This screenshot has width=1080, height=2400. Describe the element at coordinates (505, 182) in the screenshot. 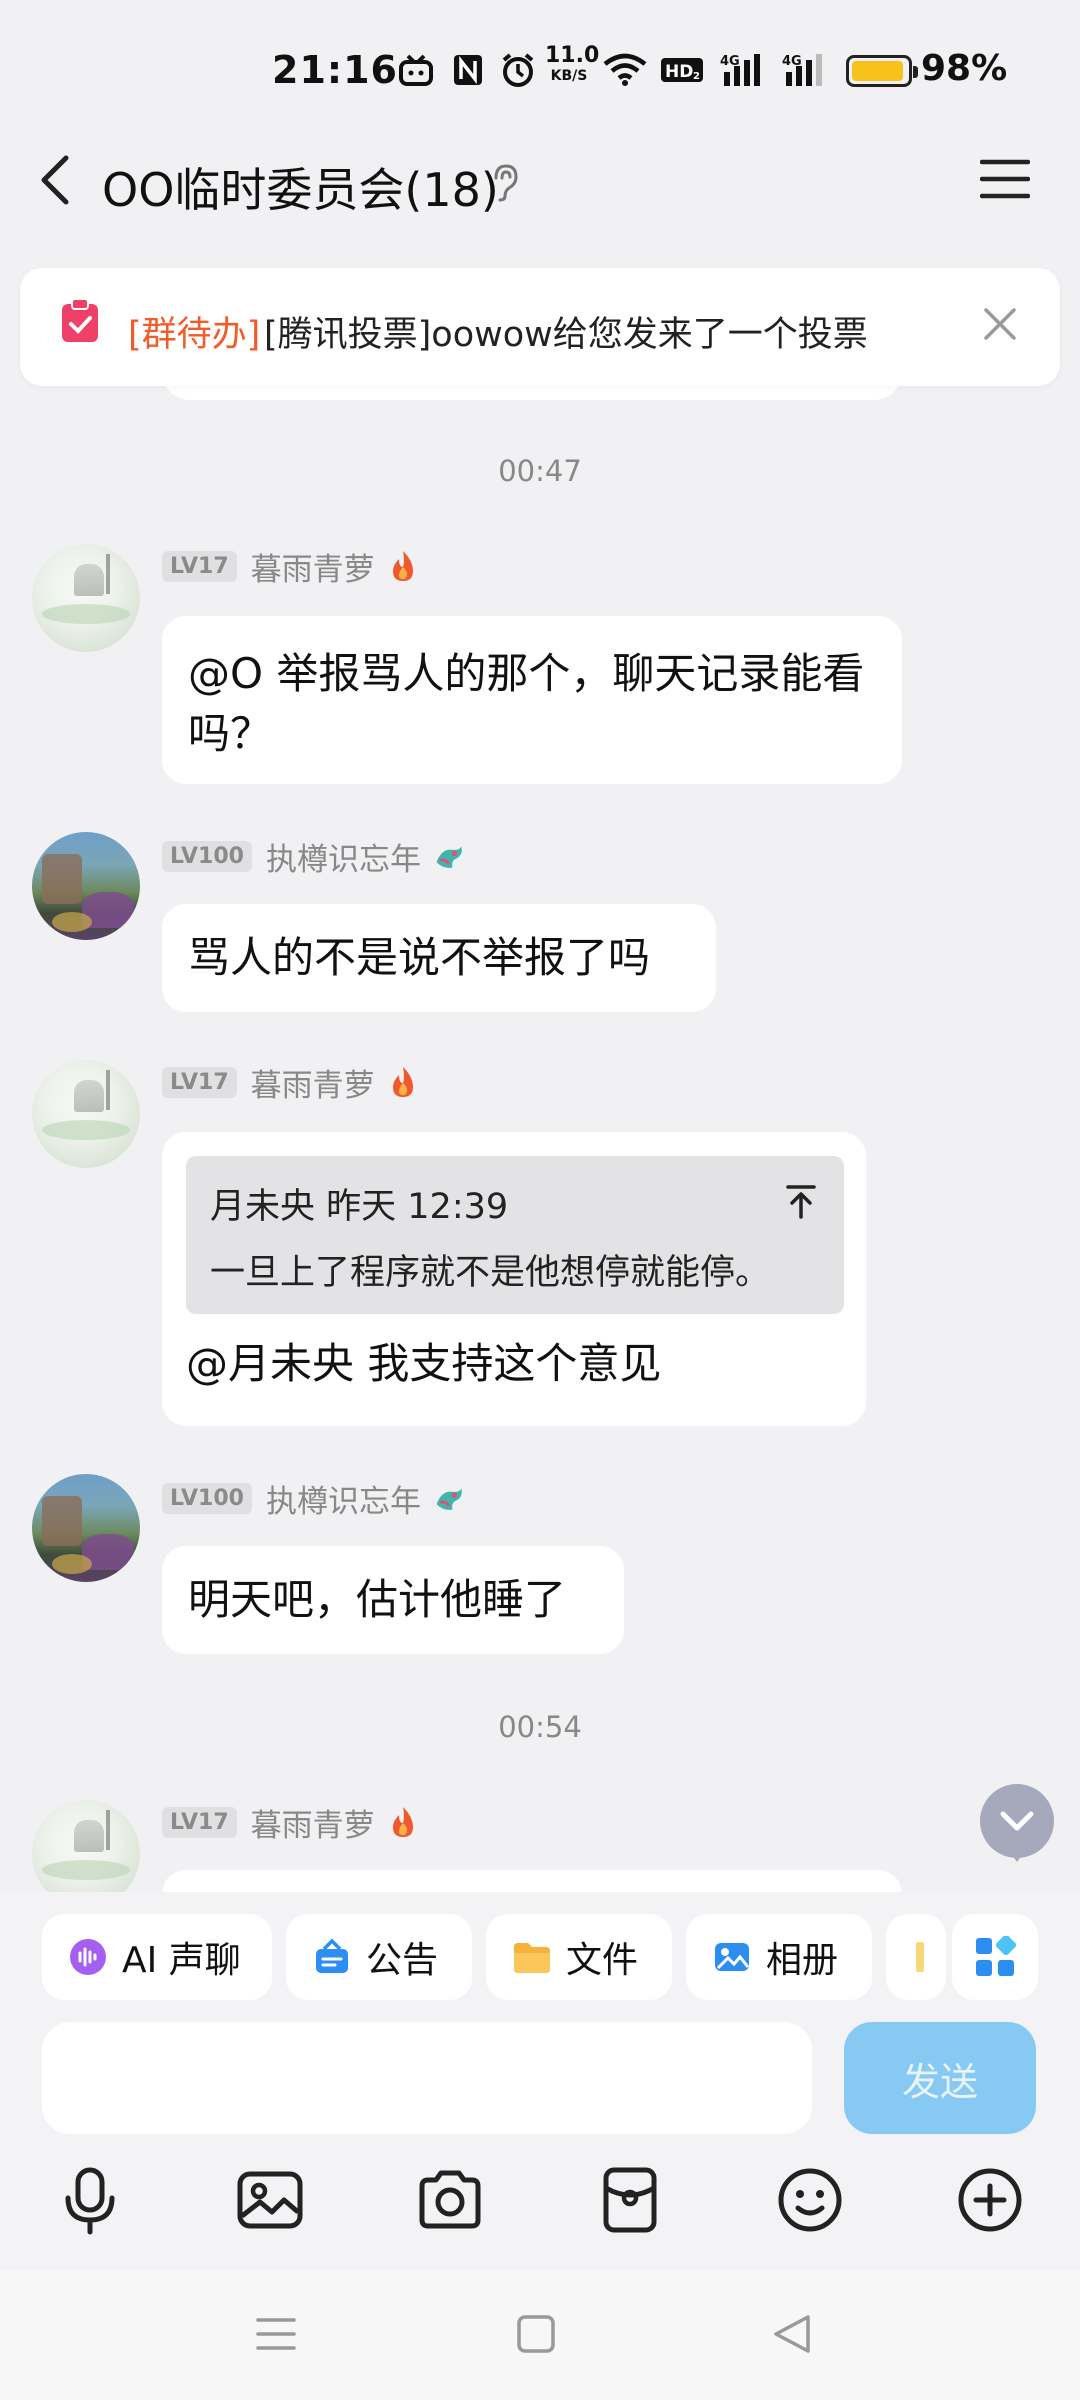

I see `ear-icon` at that location.